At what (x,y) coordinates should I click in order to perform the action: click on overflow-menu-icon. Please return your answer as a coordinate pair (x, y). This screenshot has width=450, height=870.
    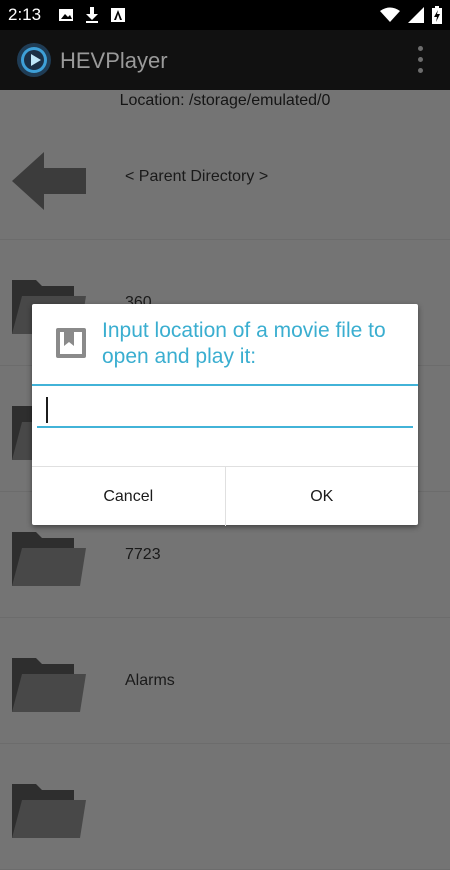
    Looking at the image, I should click on (420, 60).